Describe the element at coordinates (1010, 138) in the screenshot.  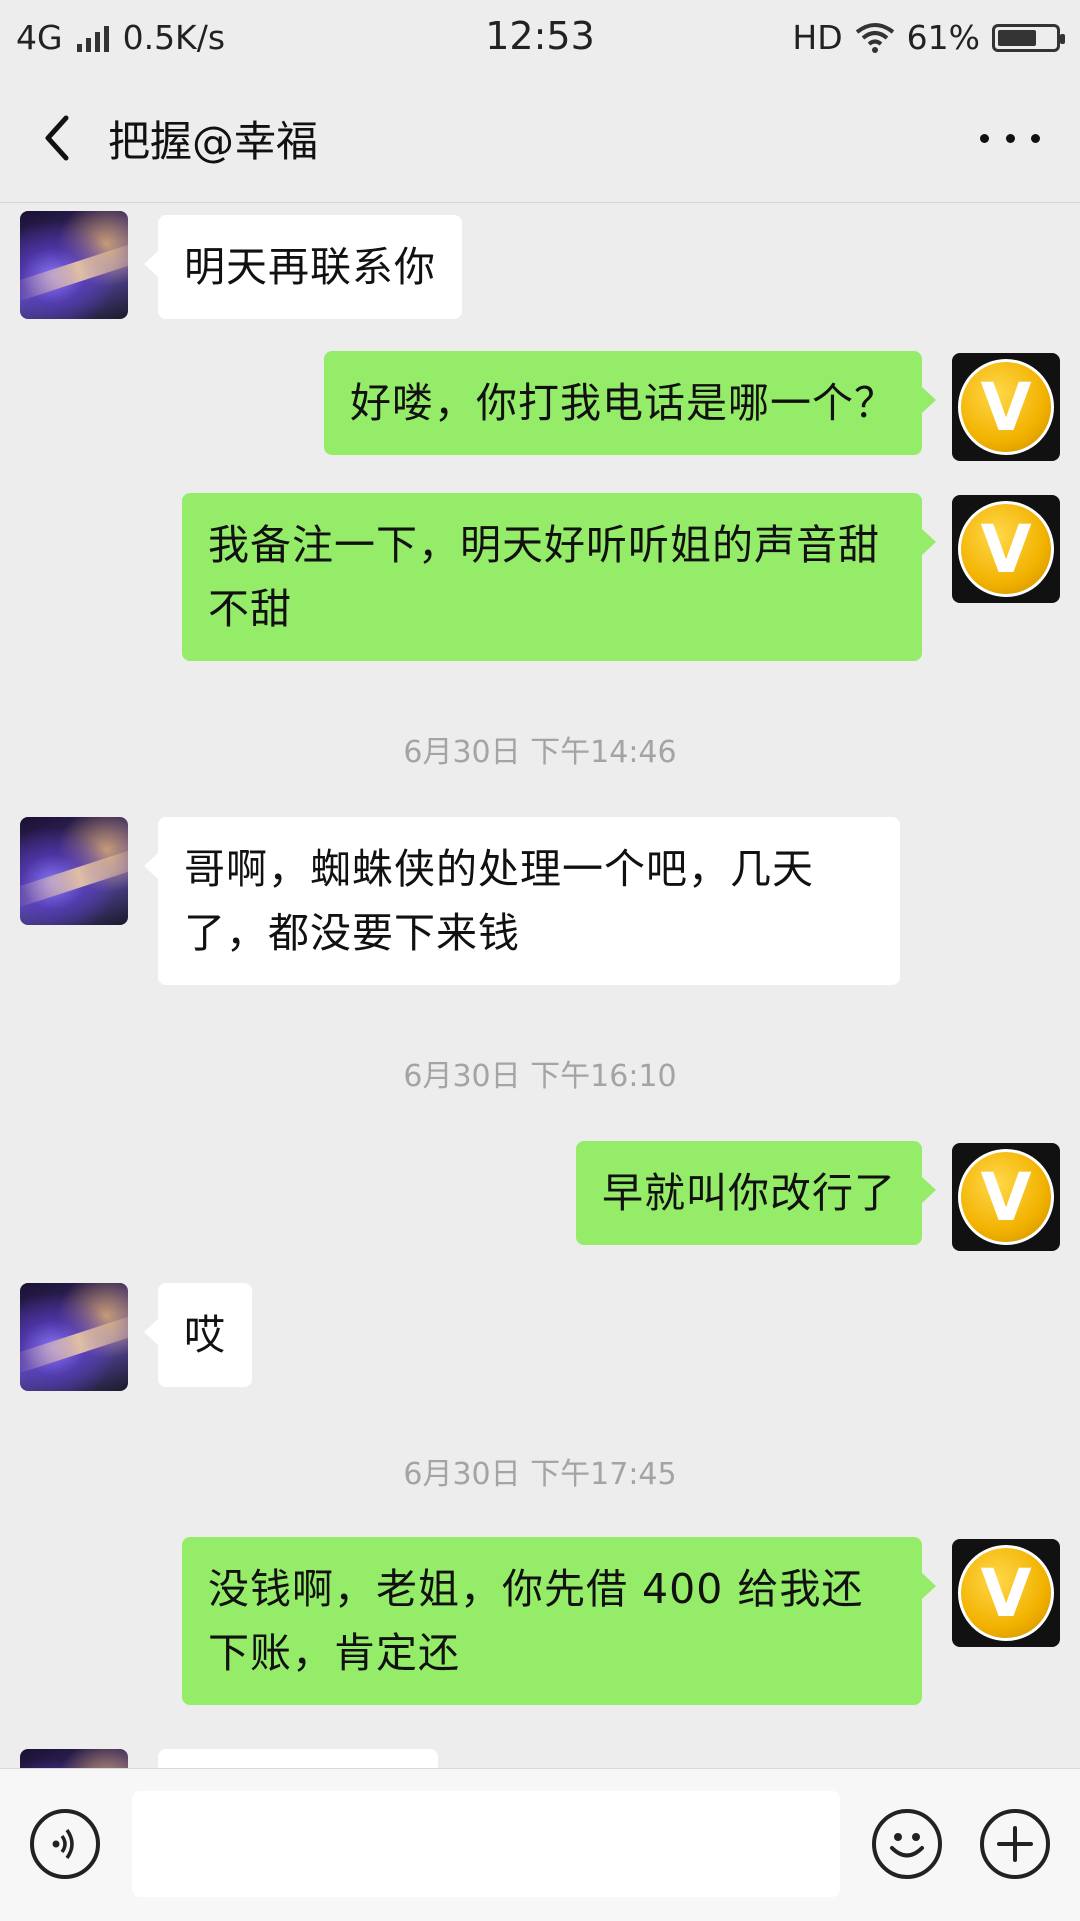
I see `more-options-icon` at that location.